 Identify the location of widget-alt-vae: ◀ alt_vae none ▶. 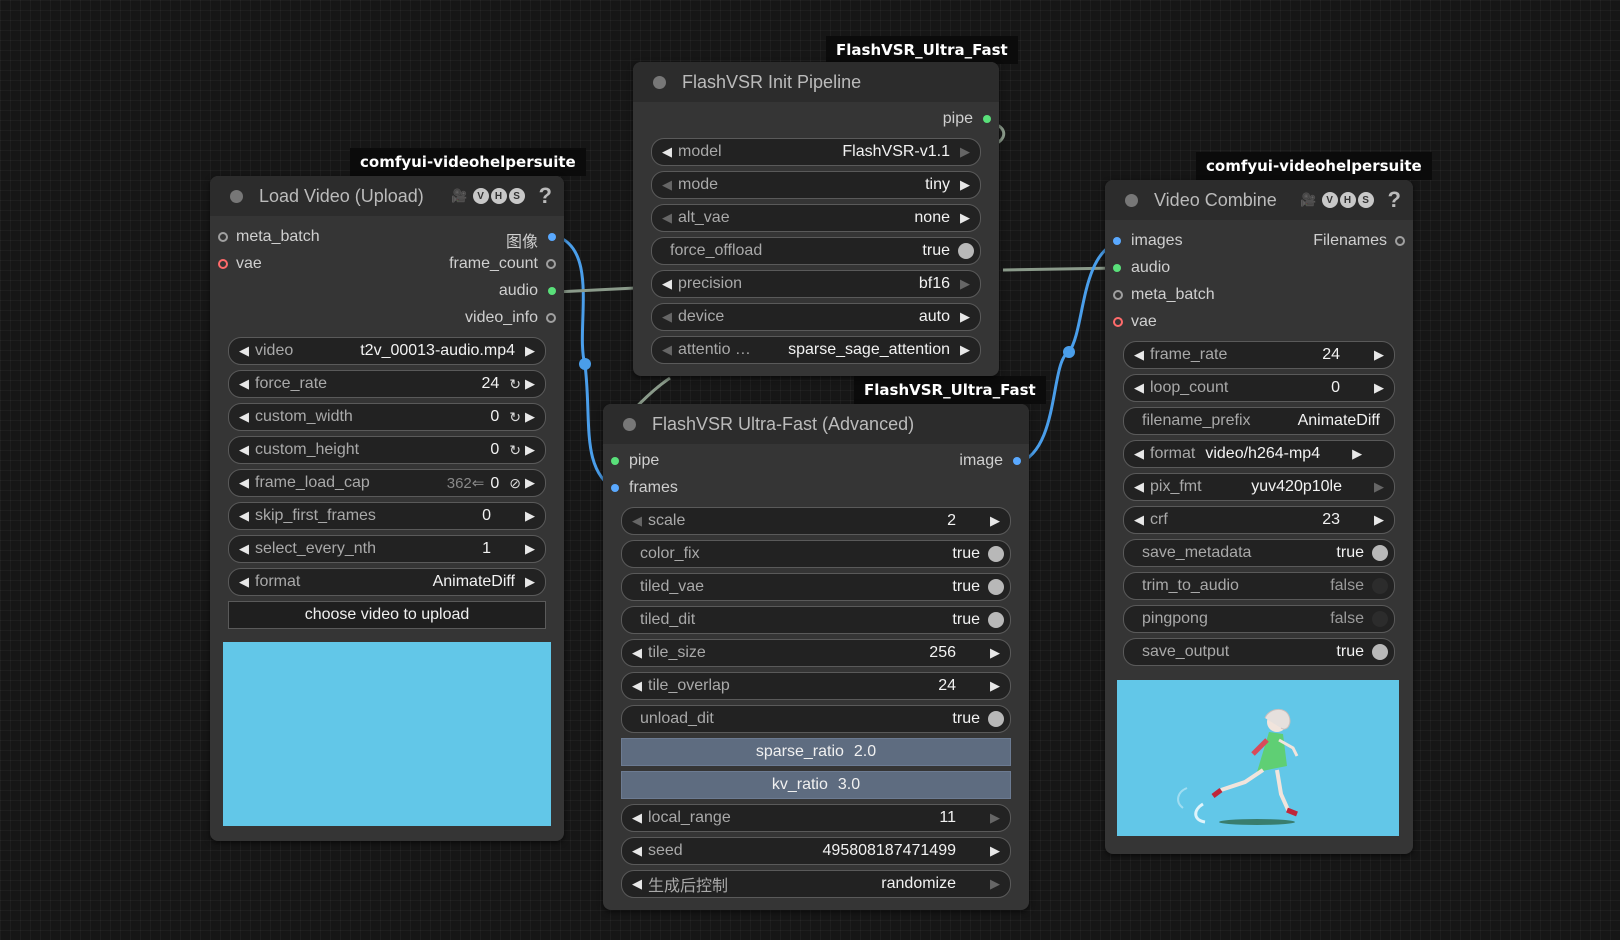
(816, 218).